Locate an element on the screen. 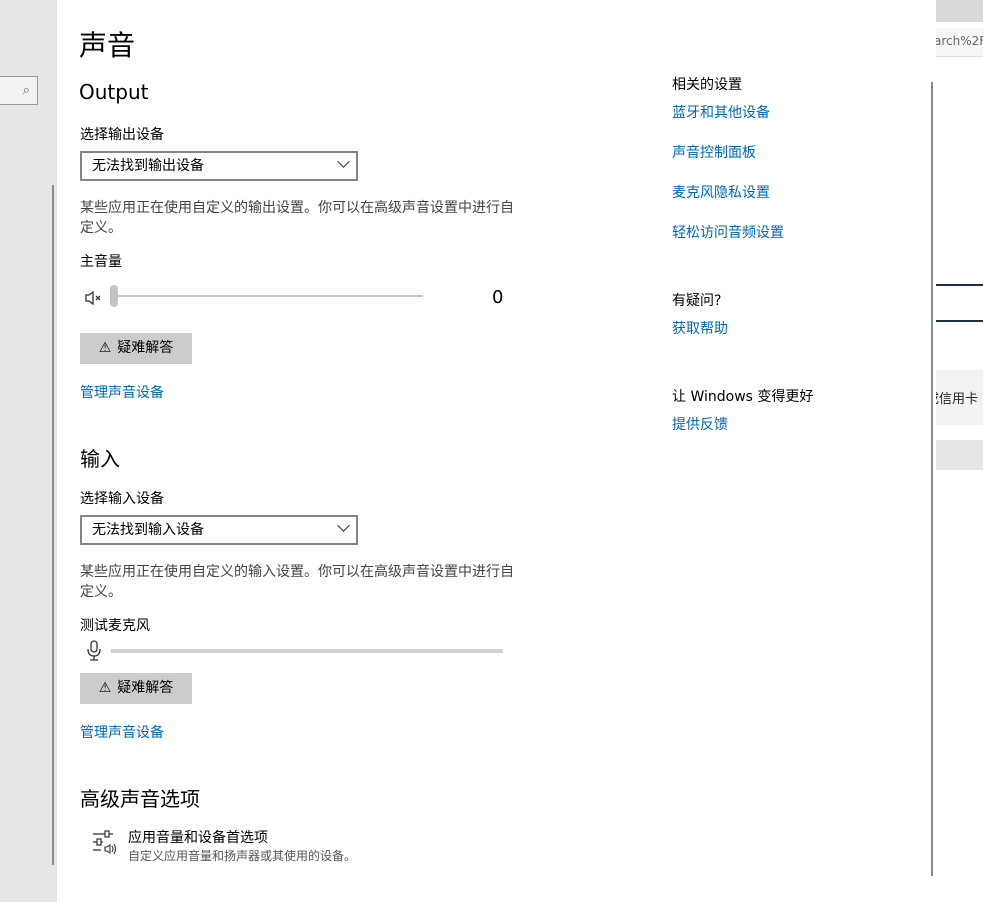 The width and height of the screenshot is (983, 902). mixer-sliders-icon is located at coordinates (105, 842).